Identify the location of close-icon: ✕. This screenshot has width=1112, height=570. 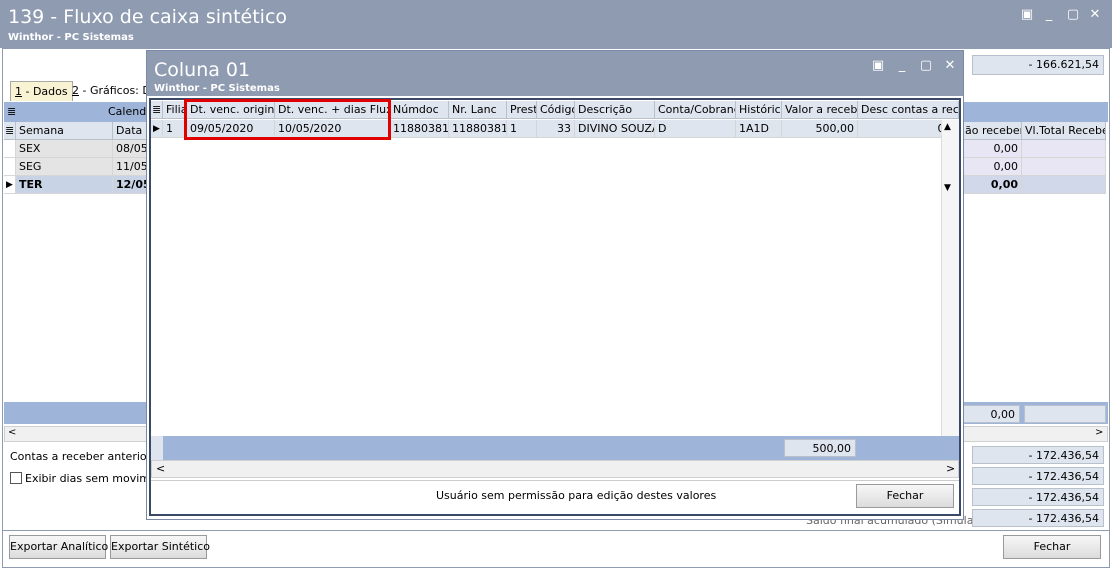
(1095, 15).